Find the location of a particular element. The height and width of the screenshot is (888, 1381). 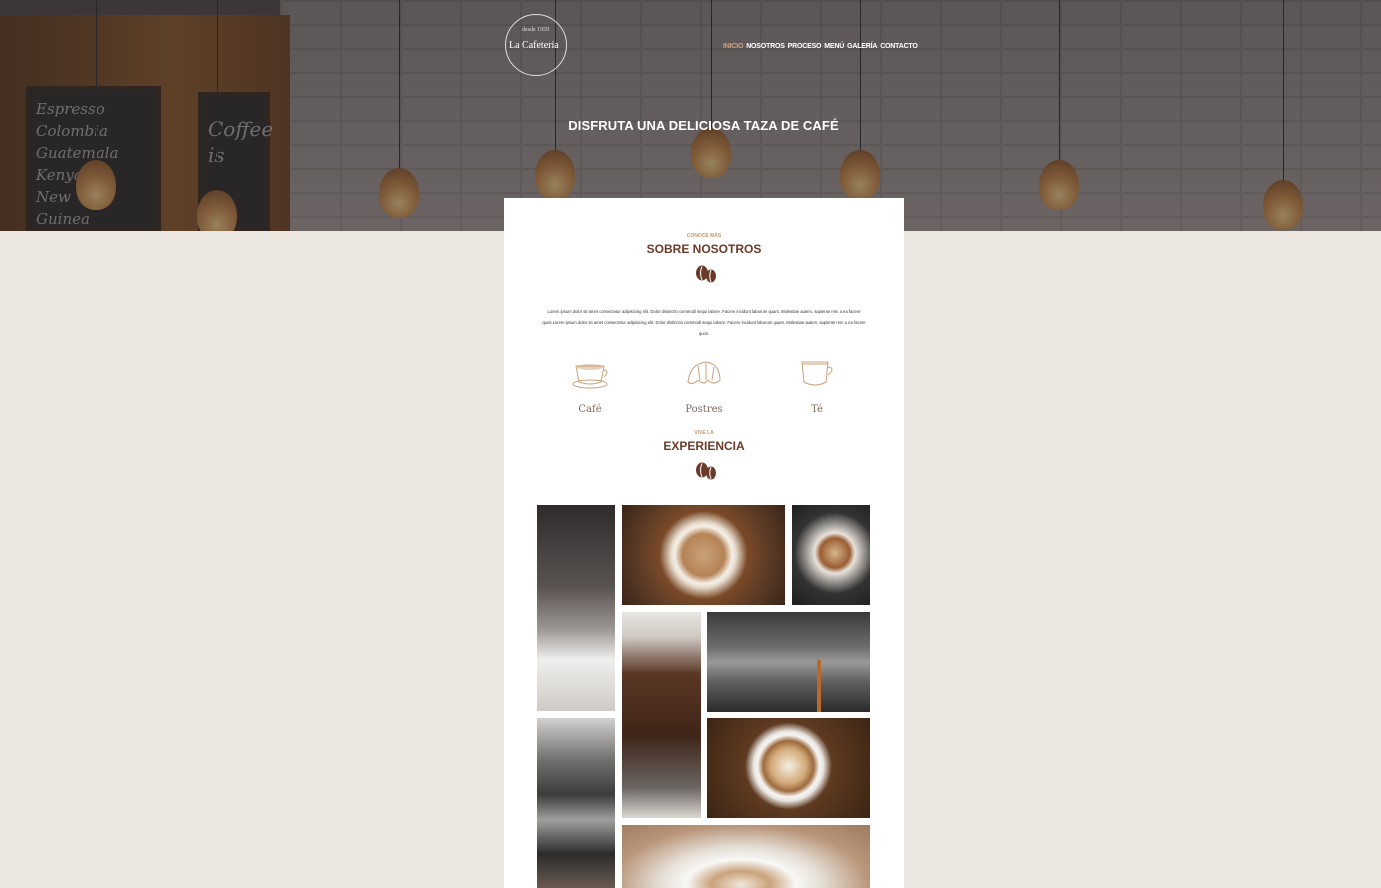

logo-since: desde 1959 is located at coordinates (536, 30).